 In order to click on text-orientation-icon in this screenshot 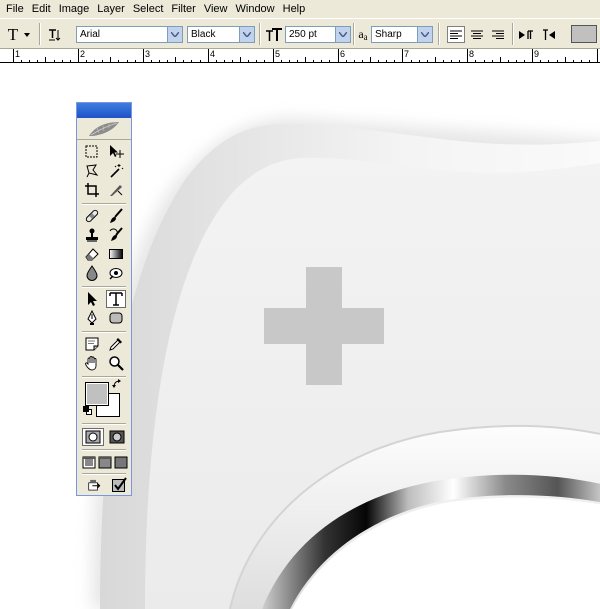, I will do `click(55, 34)`.